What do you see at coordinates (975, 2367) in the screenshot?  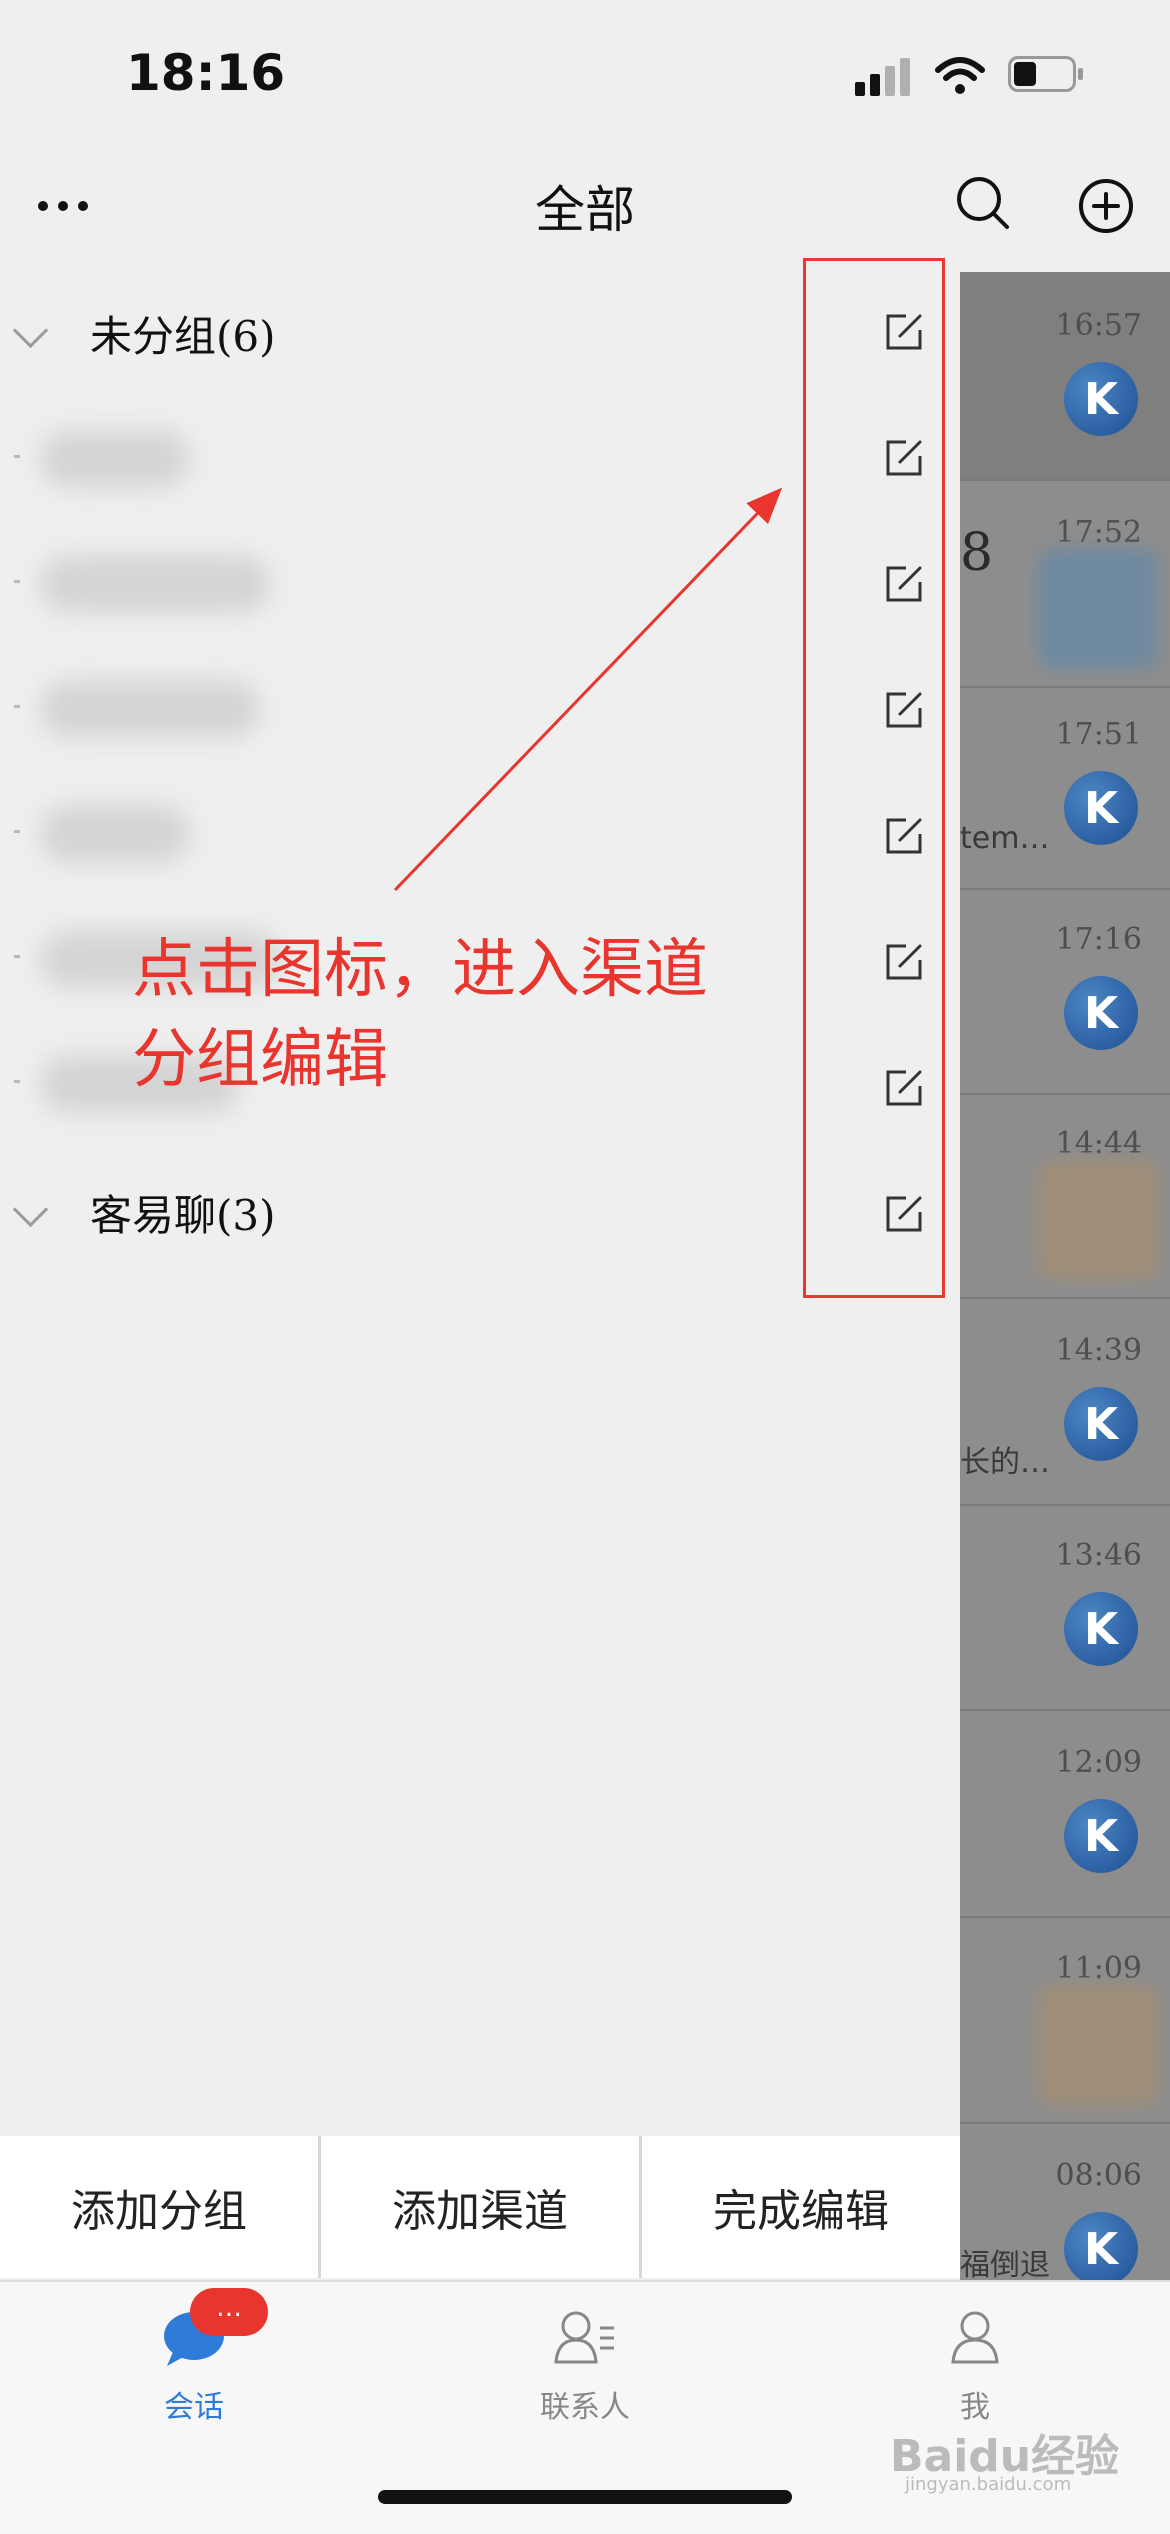 I see `tab-me: 我` at bounding box center [975, 2367].